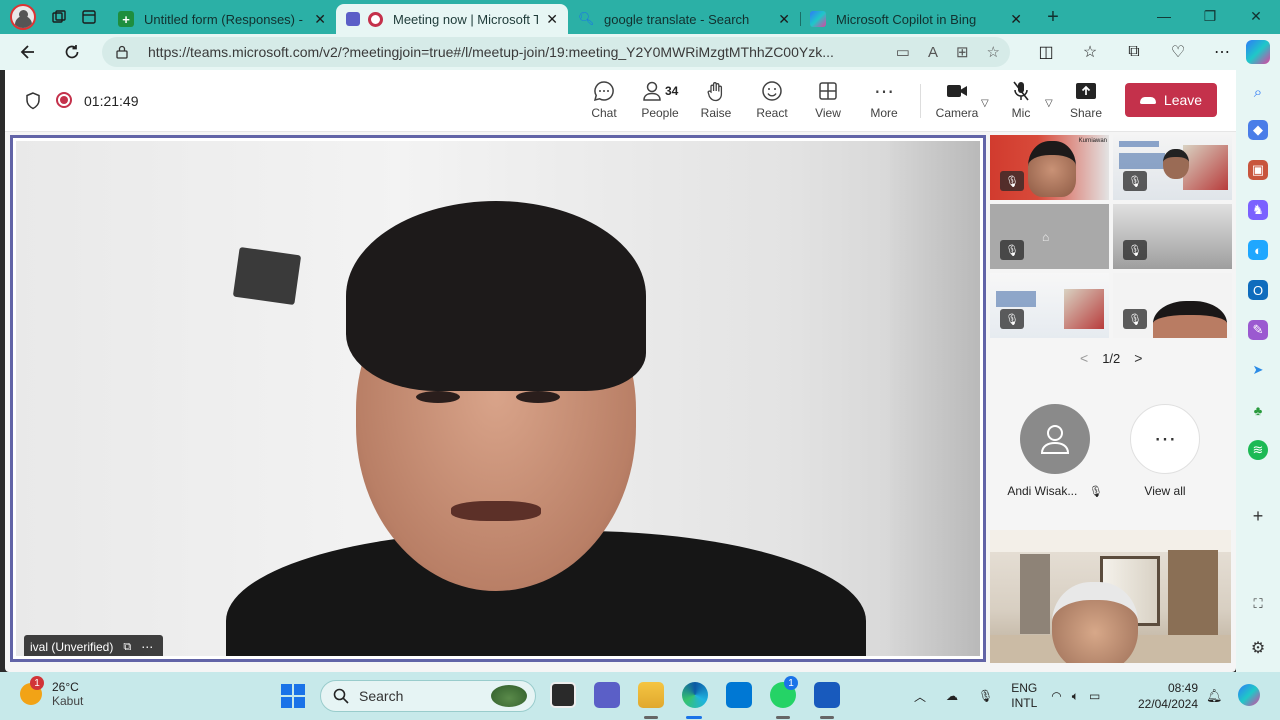 Image resolution: width=1280 pixels, height=720 pixels. What do you see at coordinates (1258, 516) in the screenshot?
I see `add-icon: +` at bounding box center [1258, 516].